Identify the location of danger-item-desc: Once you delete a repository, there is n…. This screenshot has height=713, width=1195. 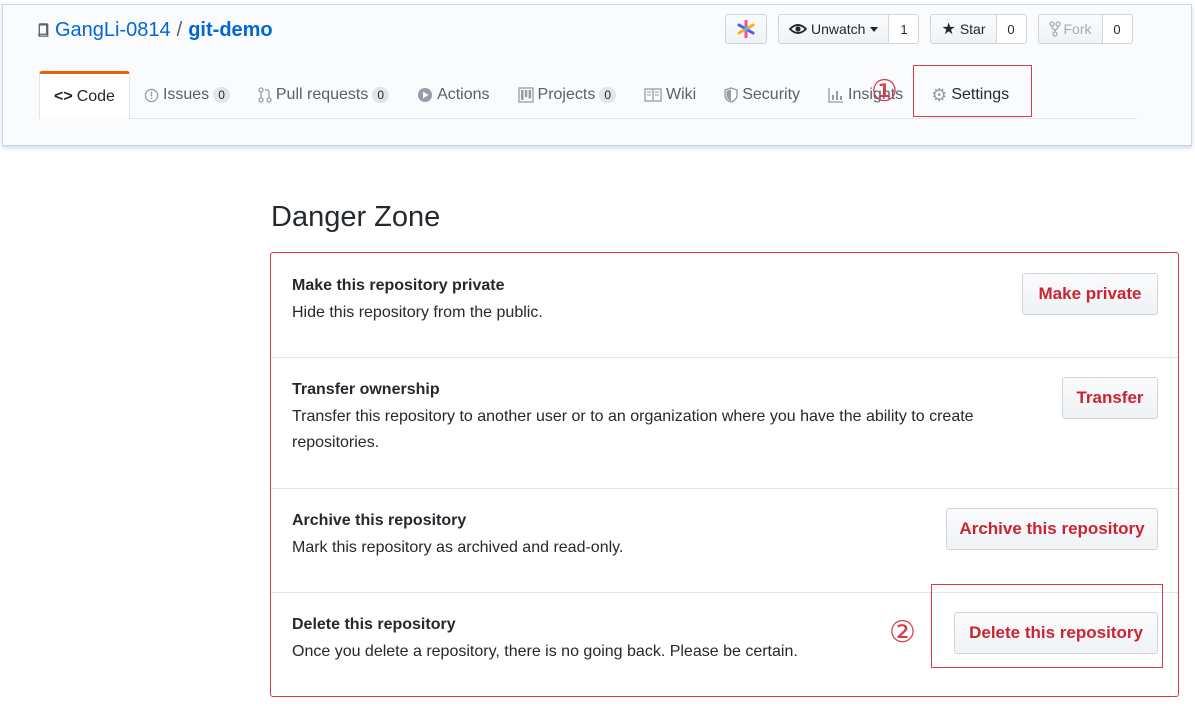
(545, 651).